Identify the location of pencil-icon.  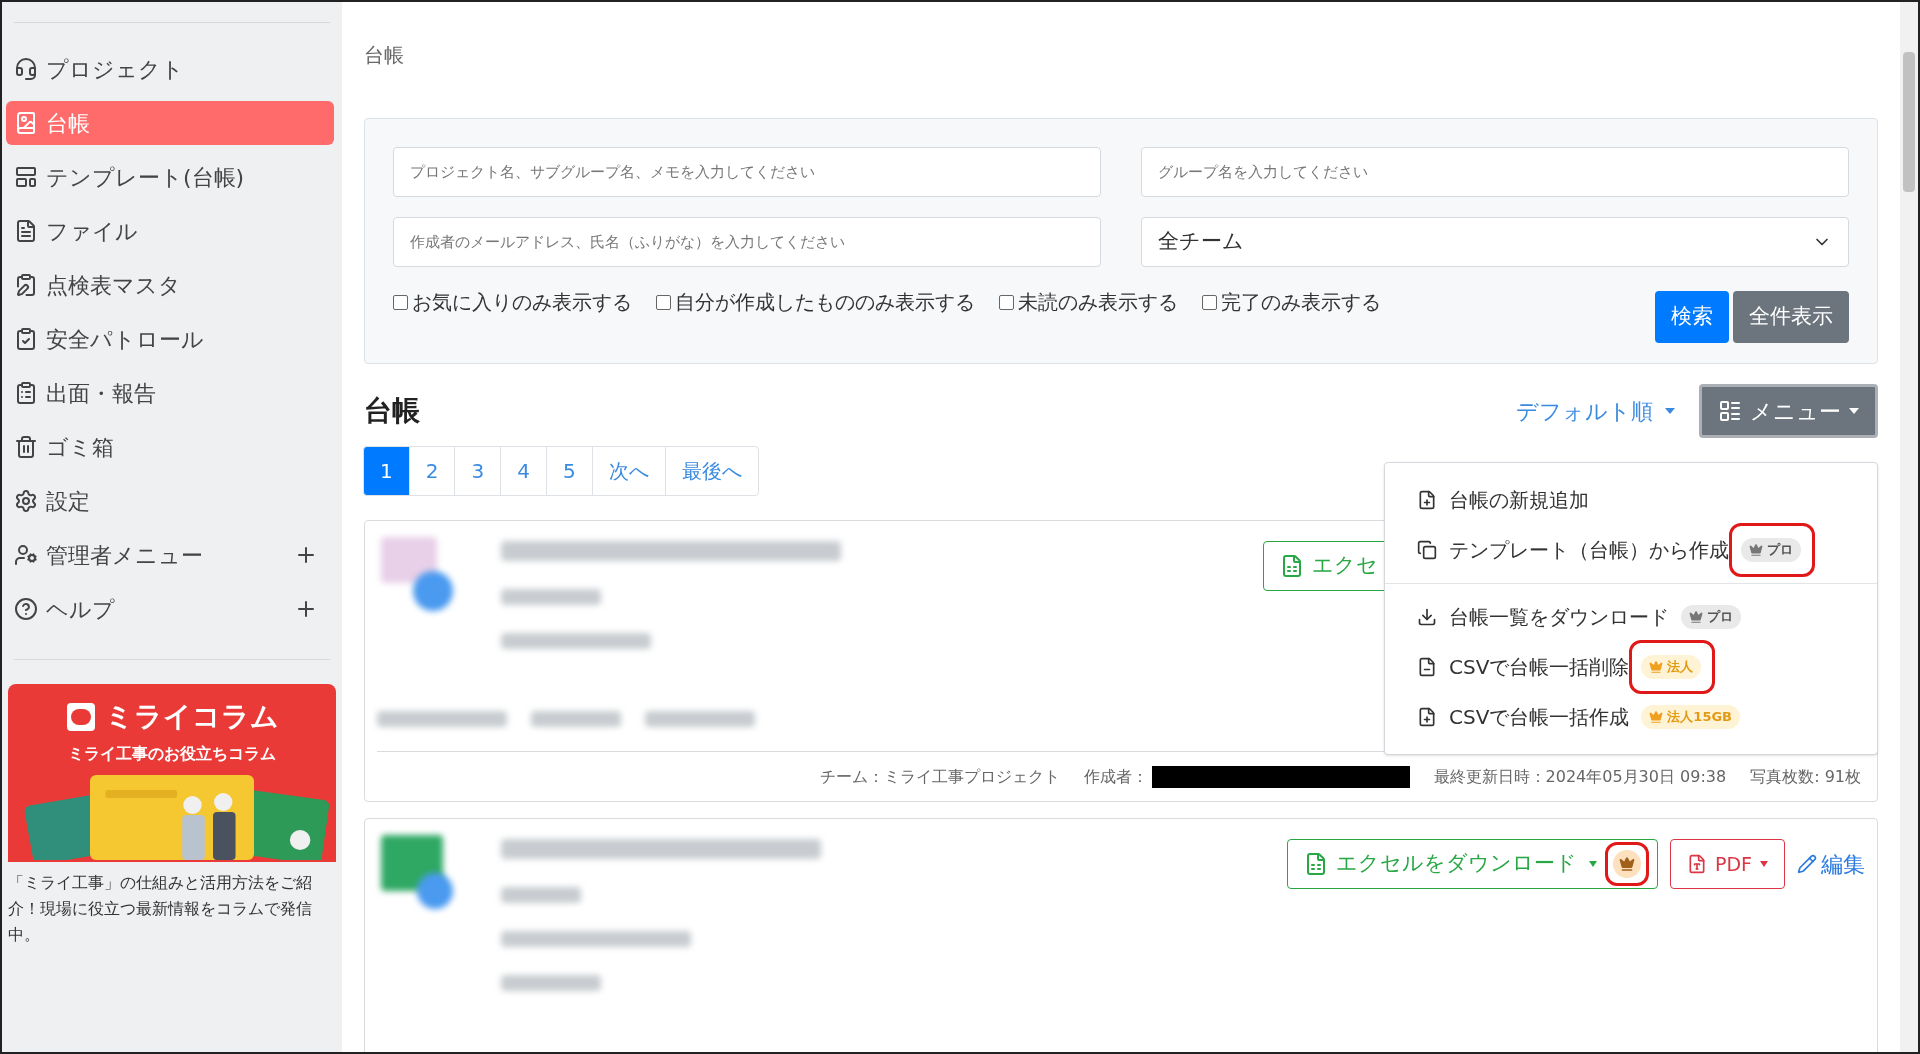
(1807, 864).